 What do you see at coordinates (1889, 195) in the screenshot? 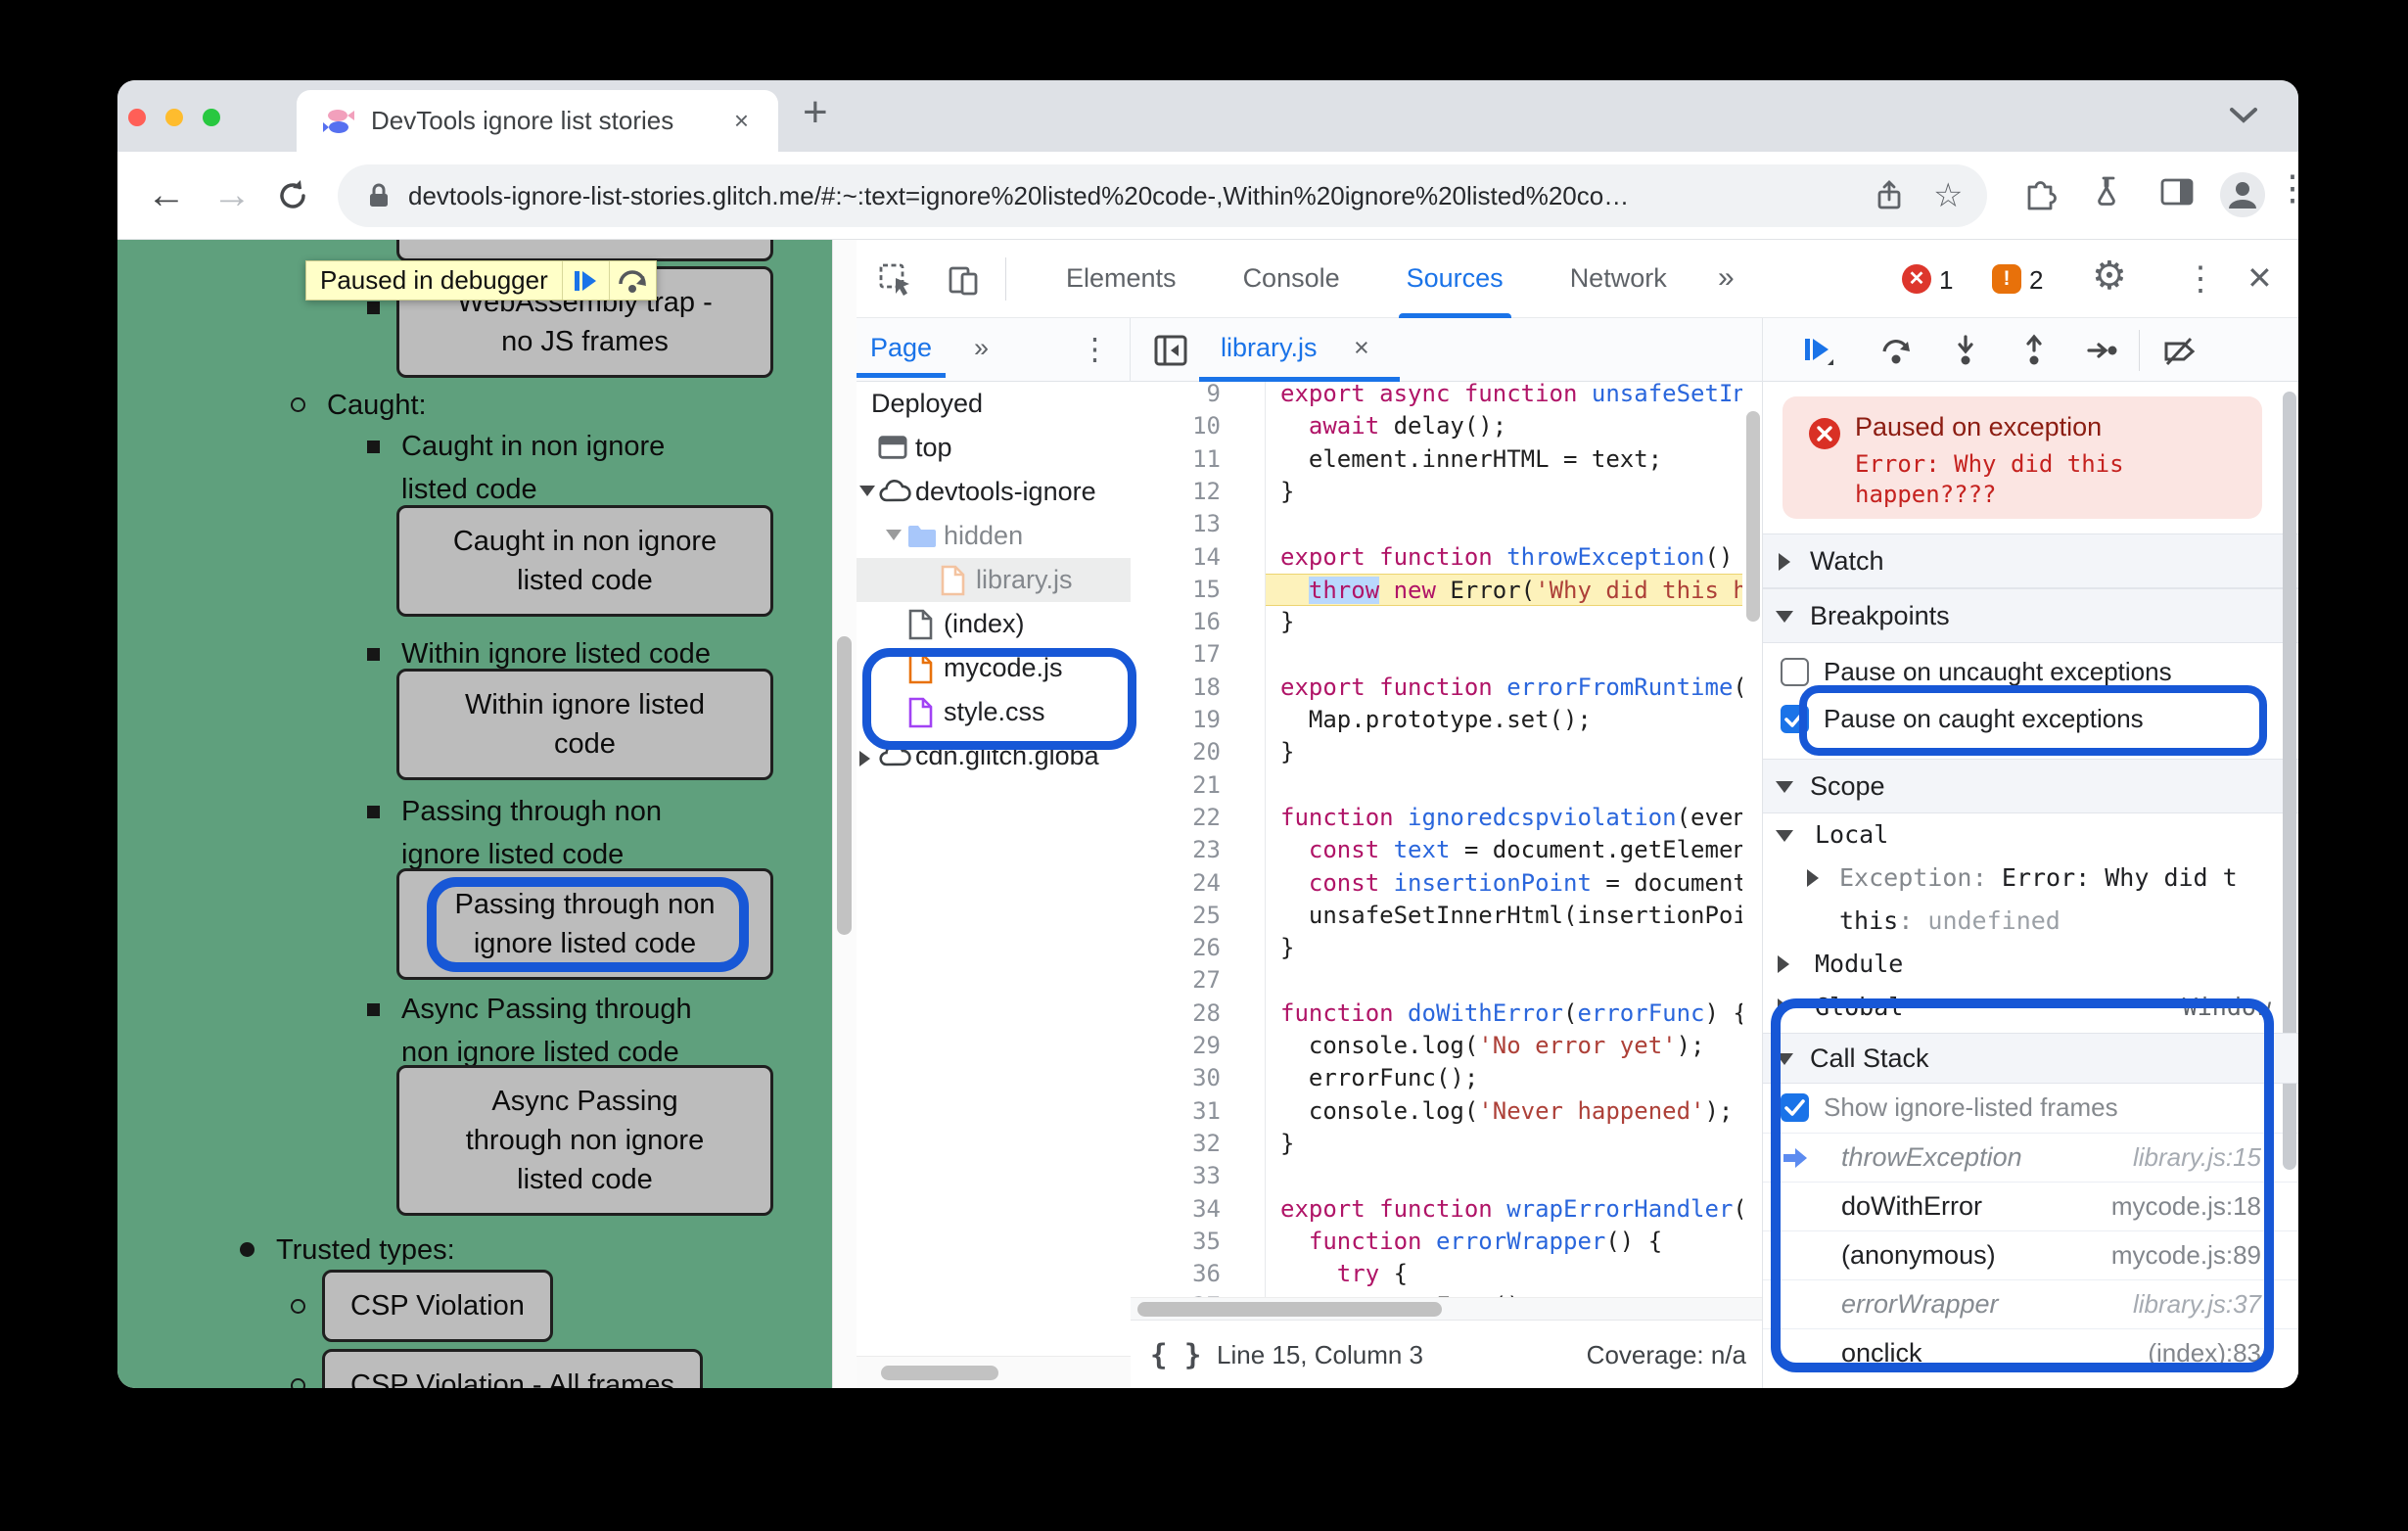
I see `share-icon` at bounding box center [1889, 195].